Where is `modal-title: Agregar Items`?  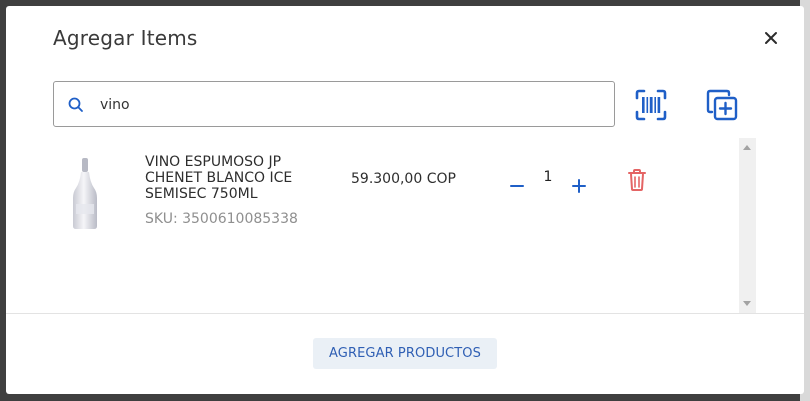
modal-title: Agregar Items is located at coordinates (125, 38).